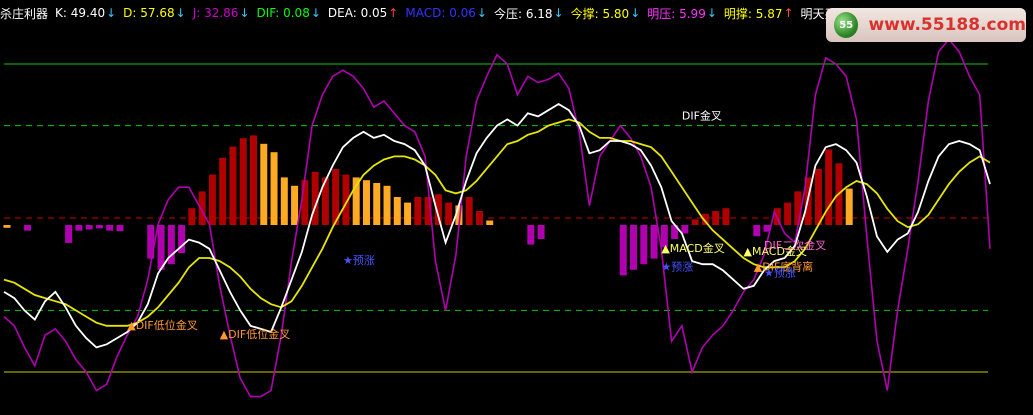  I want to click on annotation-label: DIF金叉, so click(702, 115).